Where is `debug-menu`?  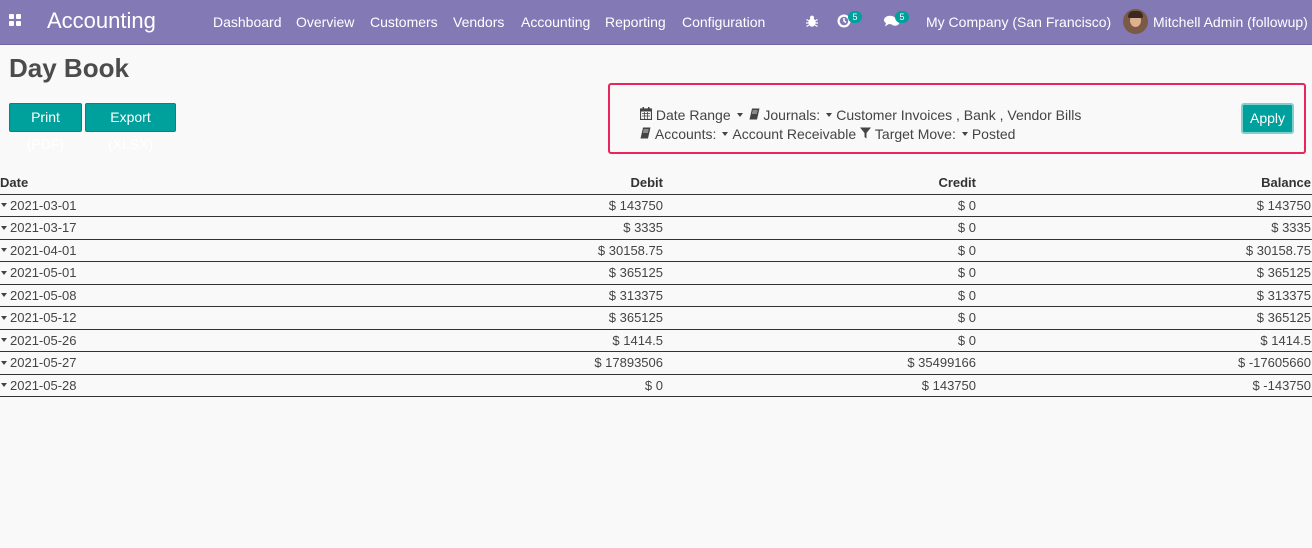
debug-menu is located at coordinates (812, 21).